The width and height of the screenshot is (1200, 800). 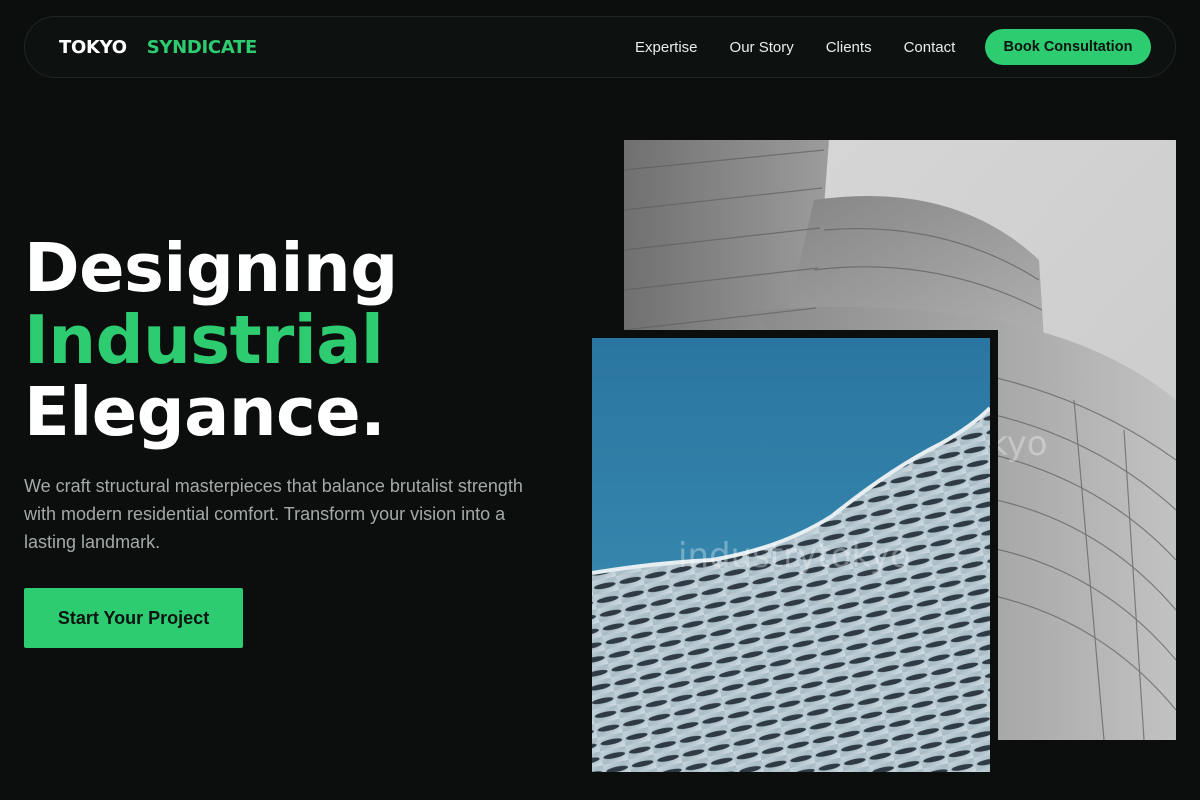 What do you see at coordinates (211, 268) in the screenshot?
I see `headline-line-1: Designing` at bounding box center [211, 268].